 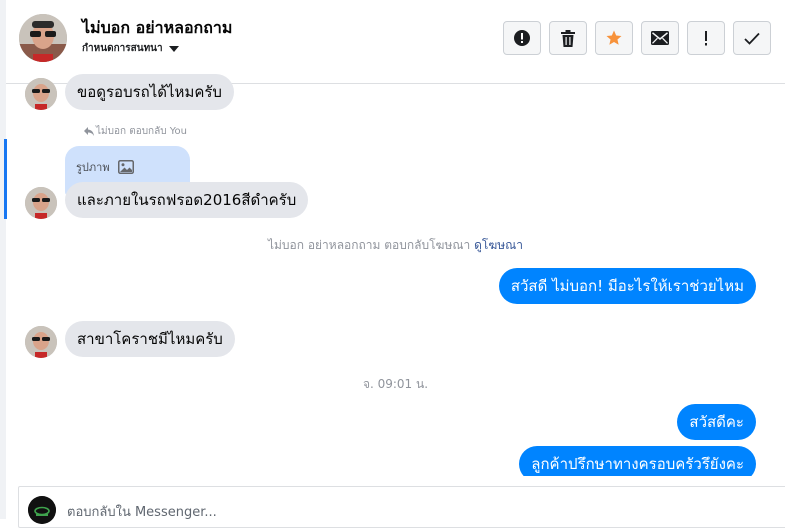 I want to click on mark-spam-button, so click(x=522, y=38).